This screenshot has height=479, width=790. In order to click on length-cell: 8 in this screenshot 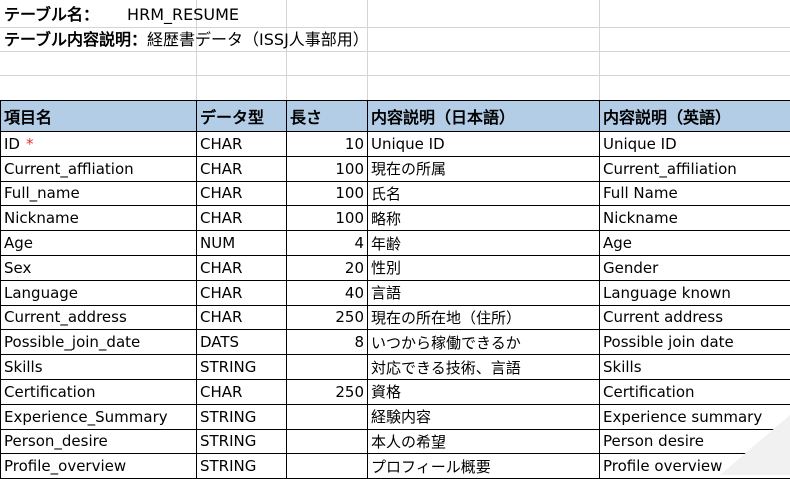, I will do `click(327, 342)`.